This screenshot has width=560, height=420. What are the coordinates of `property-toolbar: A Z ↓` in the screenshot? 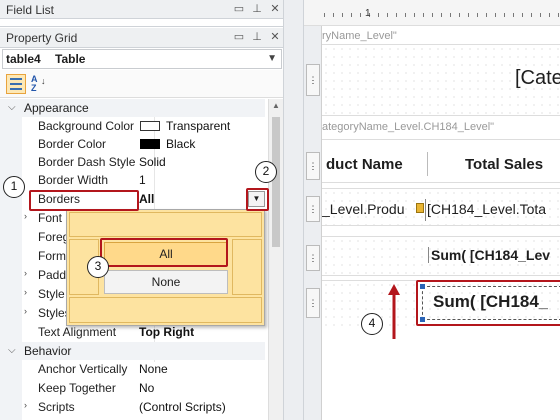 It's located at (141, 84).